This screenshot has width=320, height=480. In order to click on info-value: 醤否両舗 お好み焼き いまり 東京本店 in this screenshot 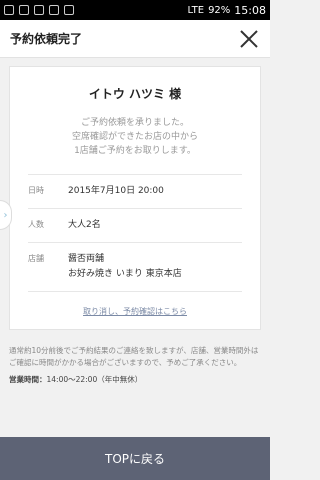, I will do `click(125, 267)`.